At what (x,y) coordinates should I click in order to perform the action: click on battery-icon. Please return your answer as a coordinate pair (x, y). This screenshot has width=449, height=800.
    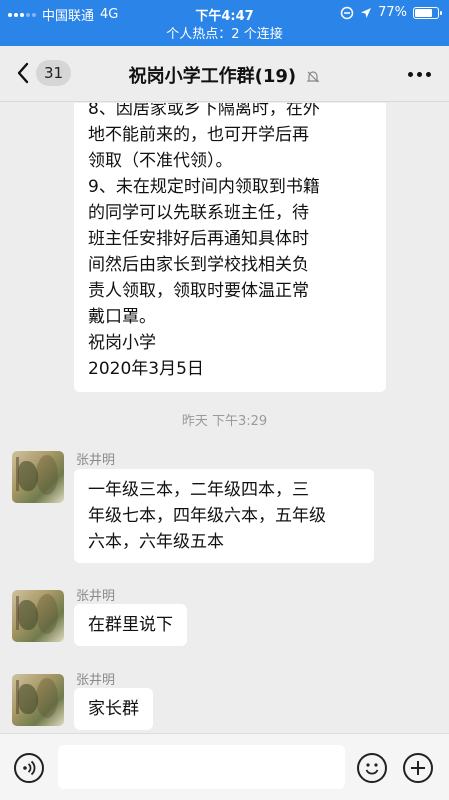
    Looking at the image, I should click on (427, 12).